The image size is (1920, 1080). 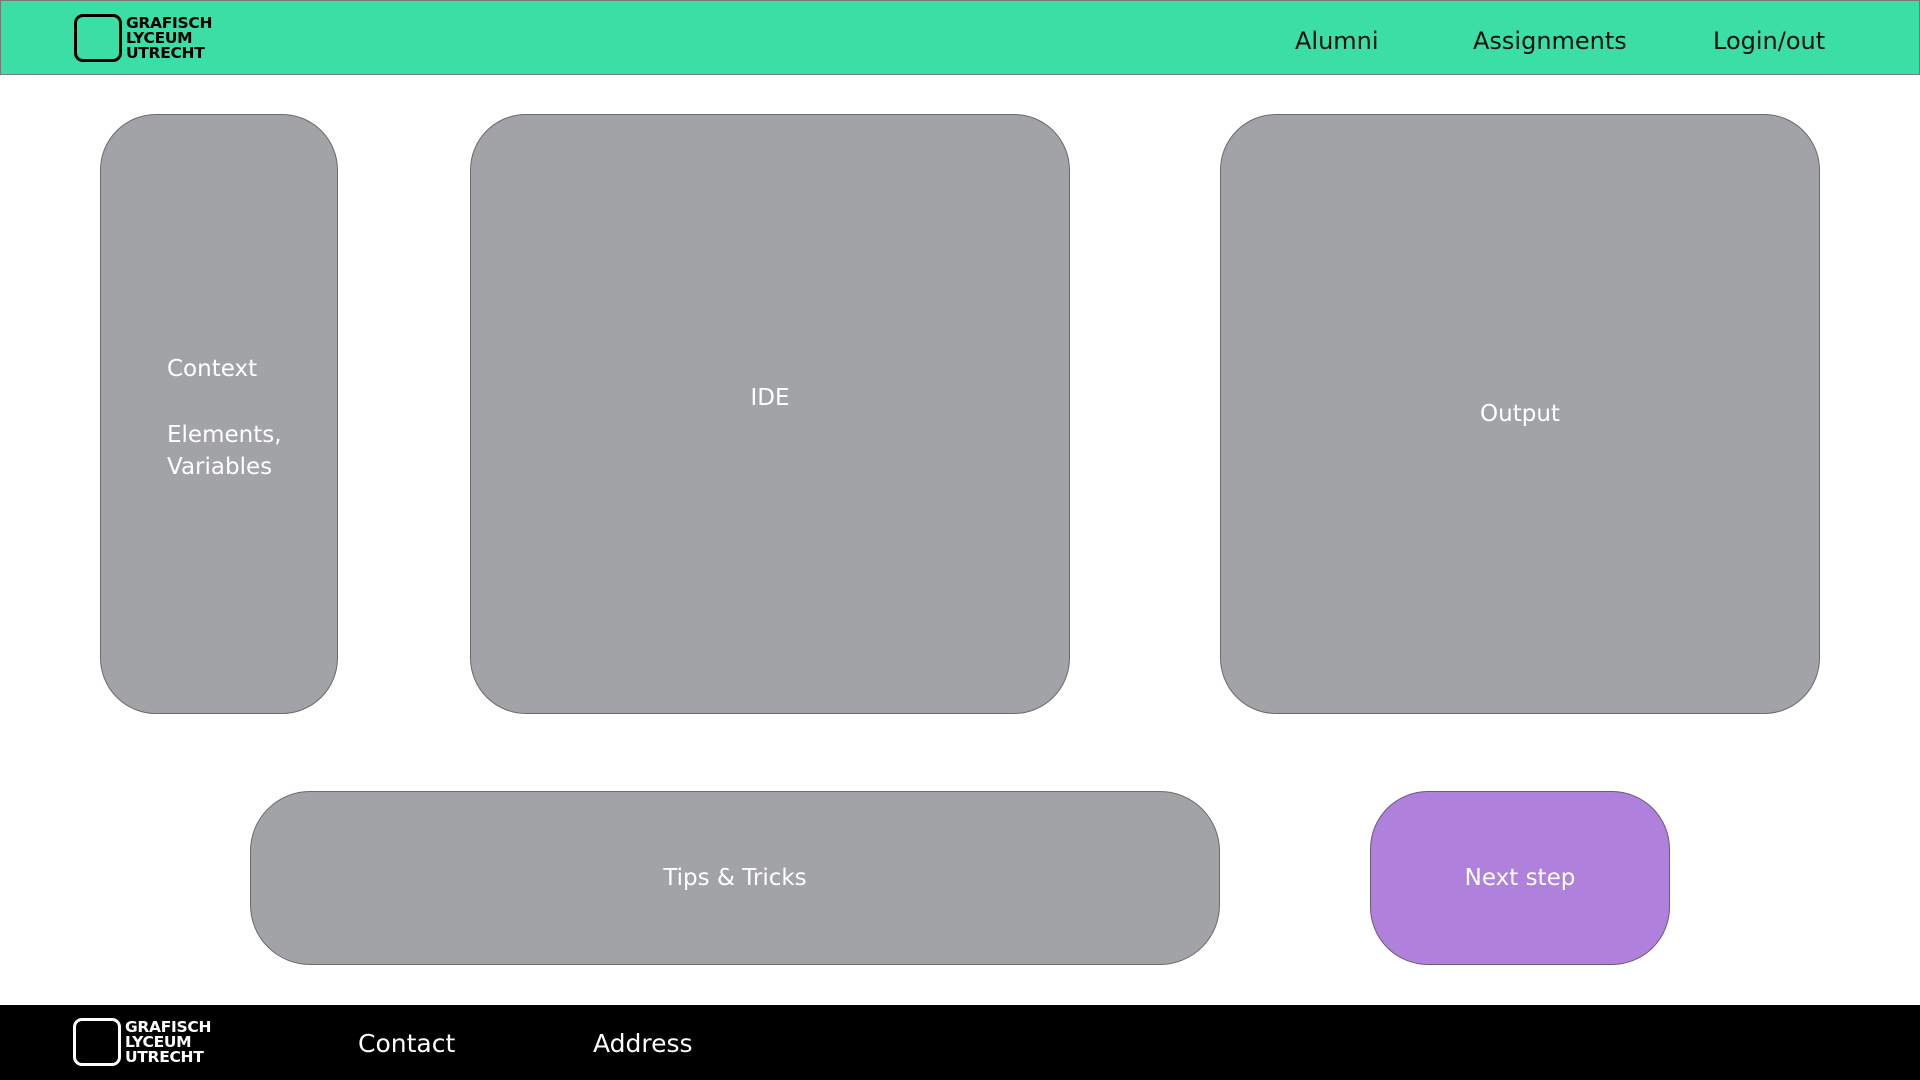 I want to click on ide-label: IDE, so click(x=770, y=398).